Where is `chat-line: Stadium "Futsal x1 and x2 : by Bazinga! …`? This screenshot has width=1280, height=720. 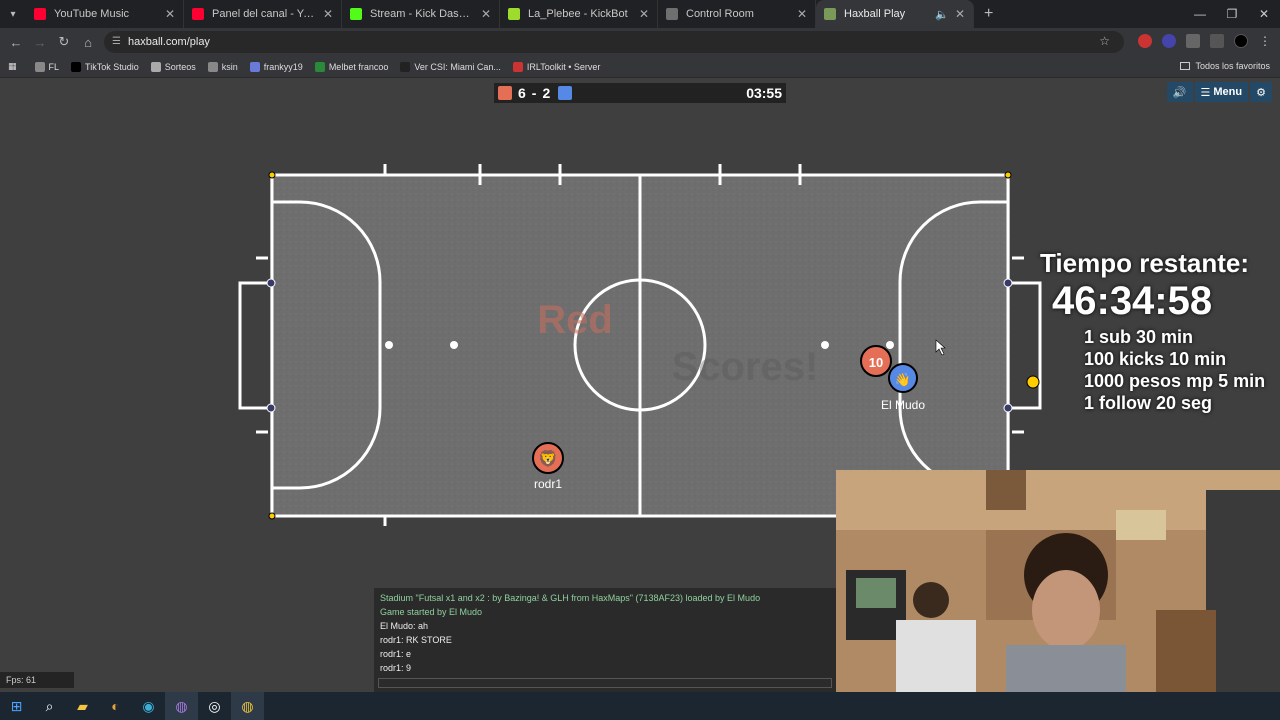
chat-line: Stadium "Futsal x1 and x2 : by Bazinga! … is located at coordinates (570, 598).